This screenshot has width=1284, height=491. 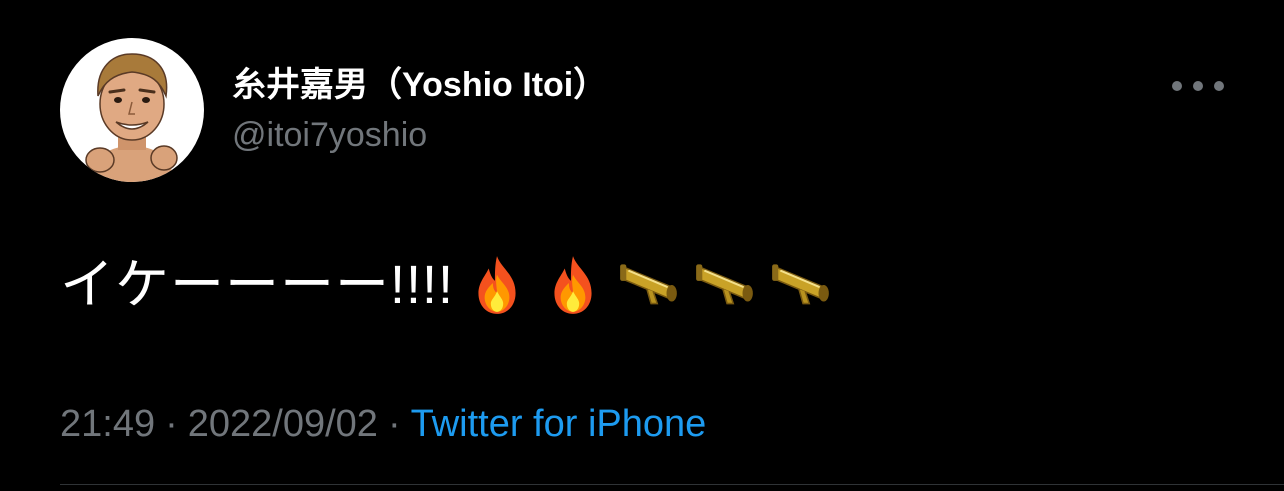 What do you see at coordinates (419, 85) in the screenshot?
I see `display-name: 糸井嘉男（Yoshio Itoi）` at bounding box center [419, 85].